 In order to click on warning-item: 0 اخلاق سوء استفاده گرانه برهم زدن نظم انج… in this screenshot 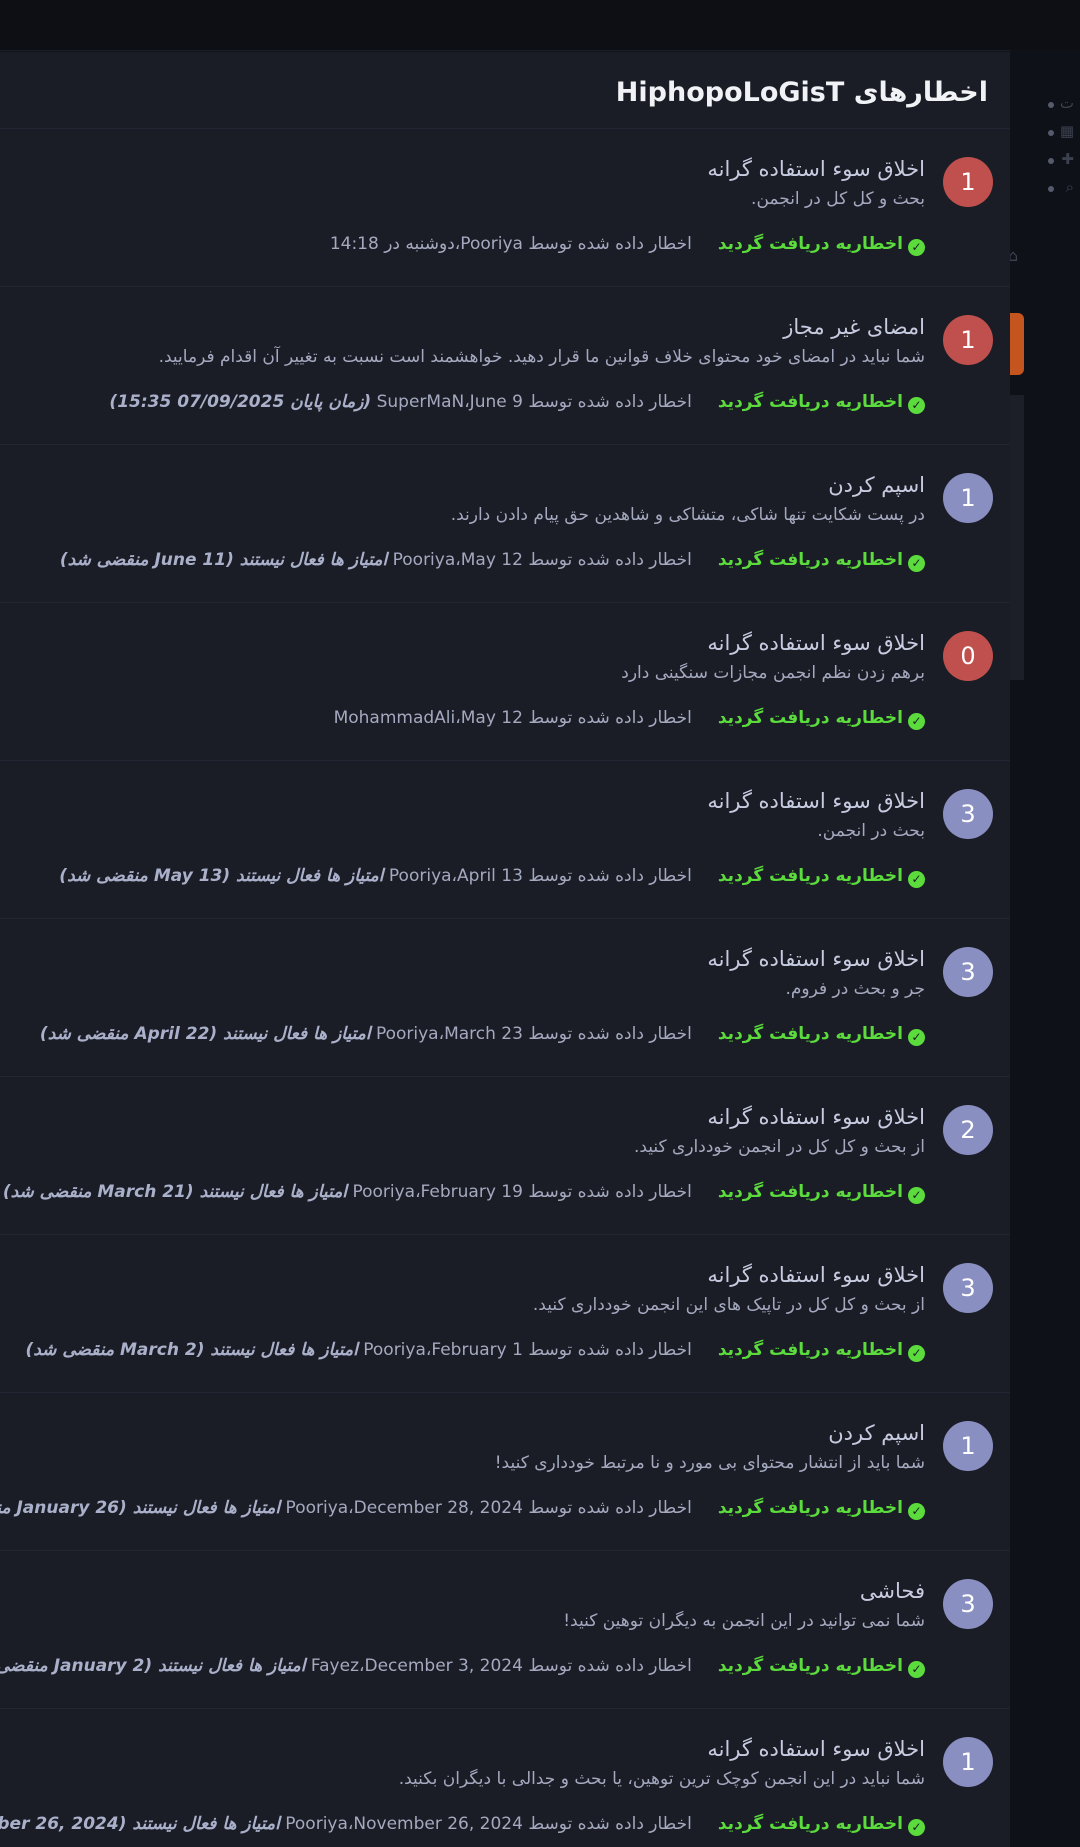, I will do `click(505, 682)`.